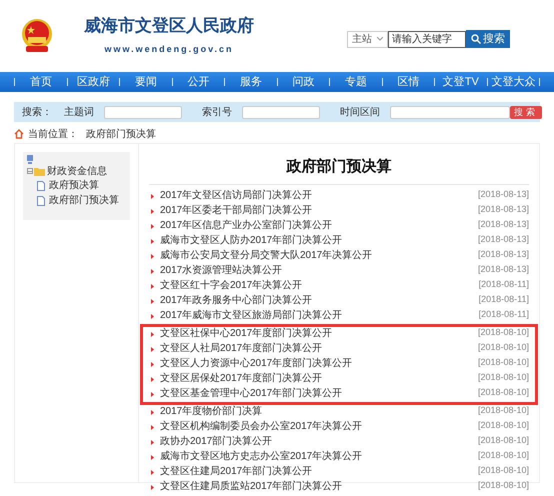 This screenshot has width=554, height=496. I want to click on article-link: 文登区人力资源中心2017年度部门决算公开, so click(256, 364).